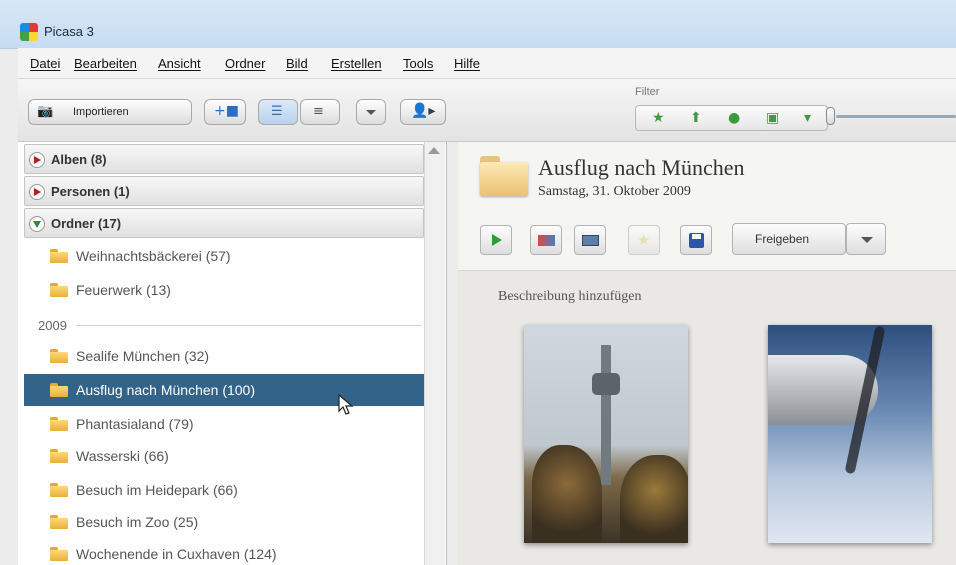  What do you see at coordinates (830, 116) in the screenshot?
I see `filter-slider-thumb` at bounding box center [830, 116].